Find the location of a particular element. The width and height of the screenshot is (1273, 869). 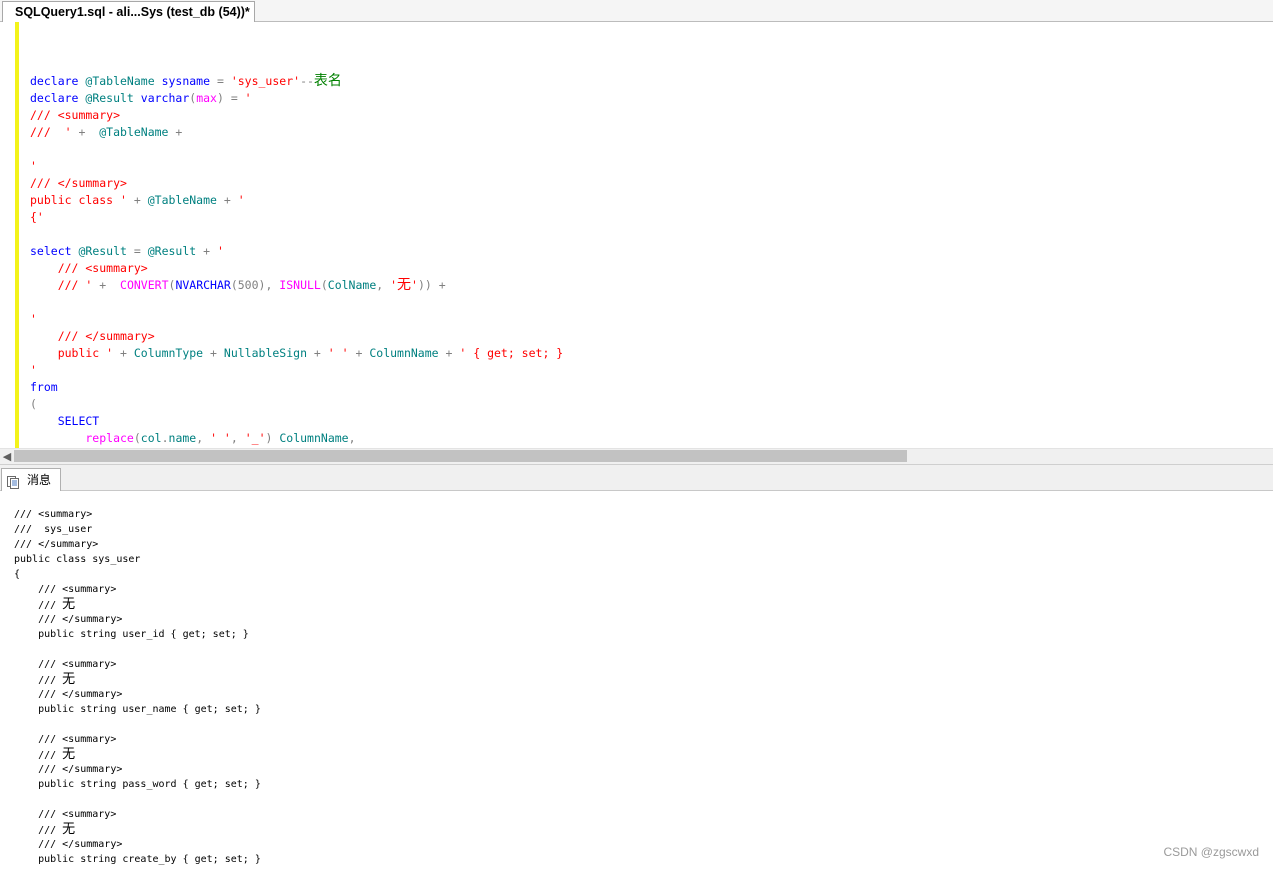

results-tab-bar: 消息 is located at coordinates (636, 478).